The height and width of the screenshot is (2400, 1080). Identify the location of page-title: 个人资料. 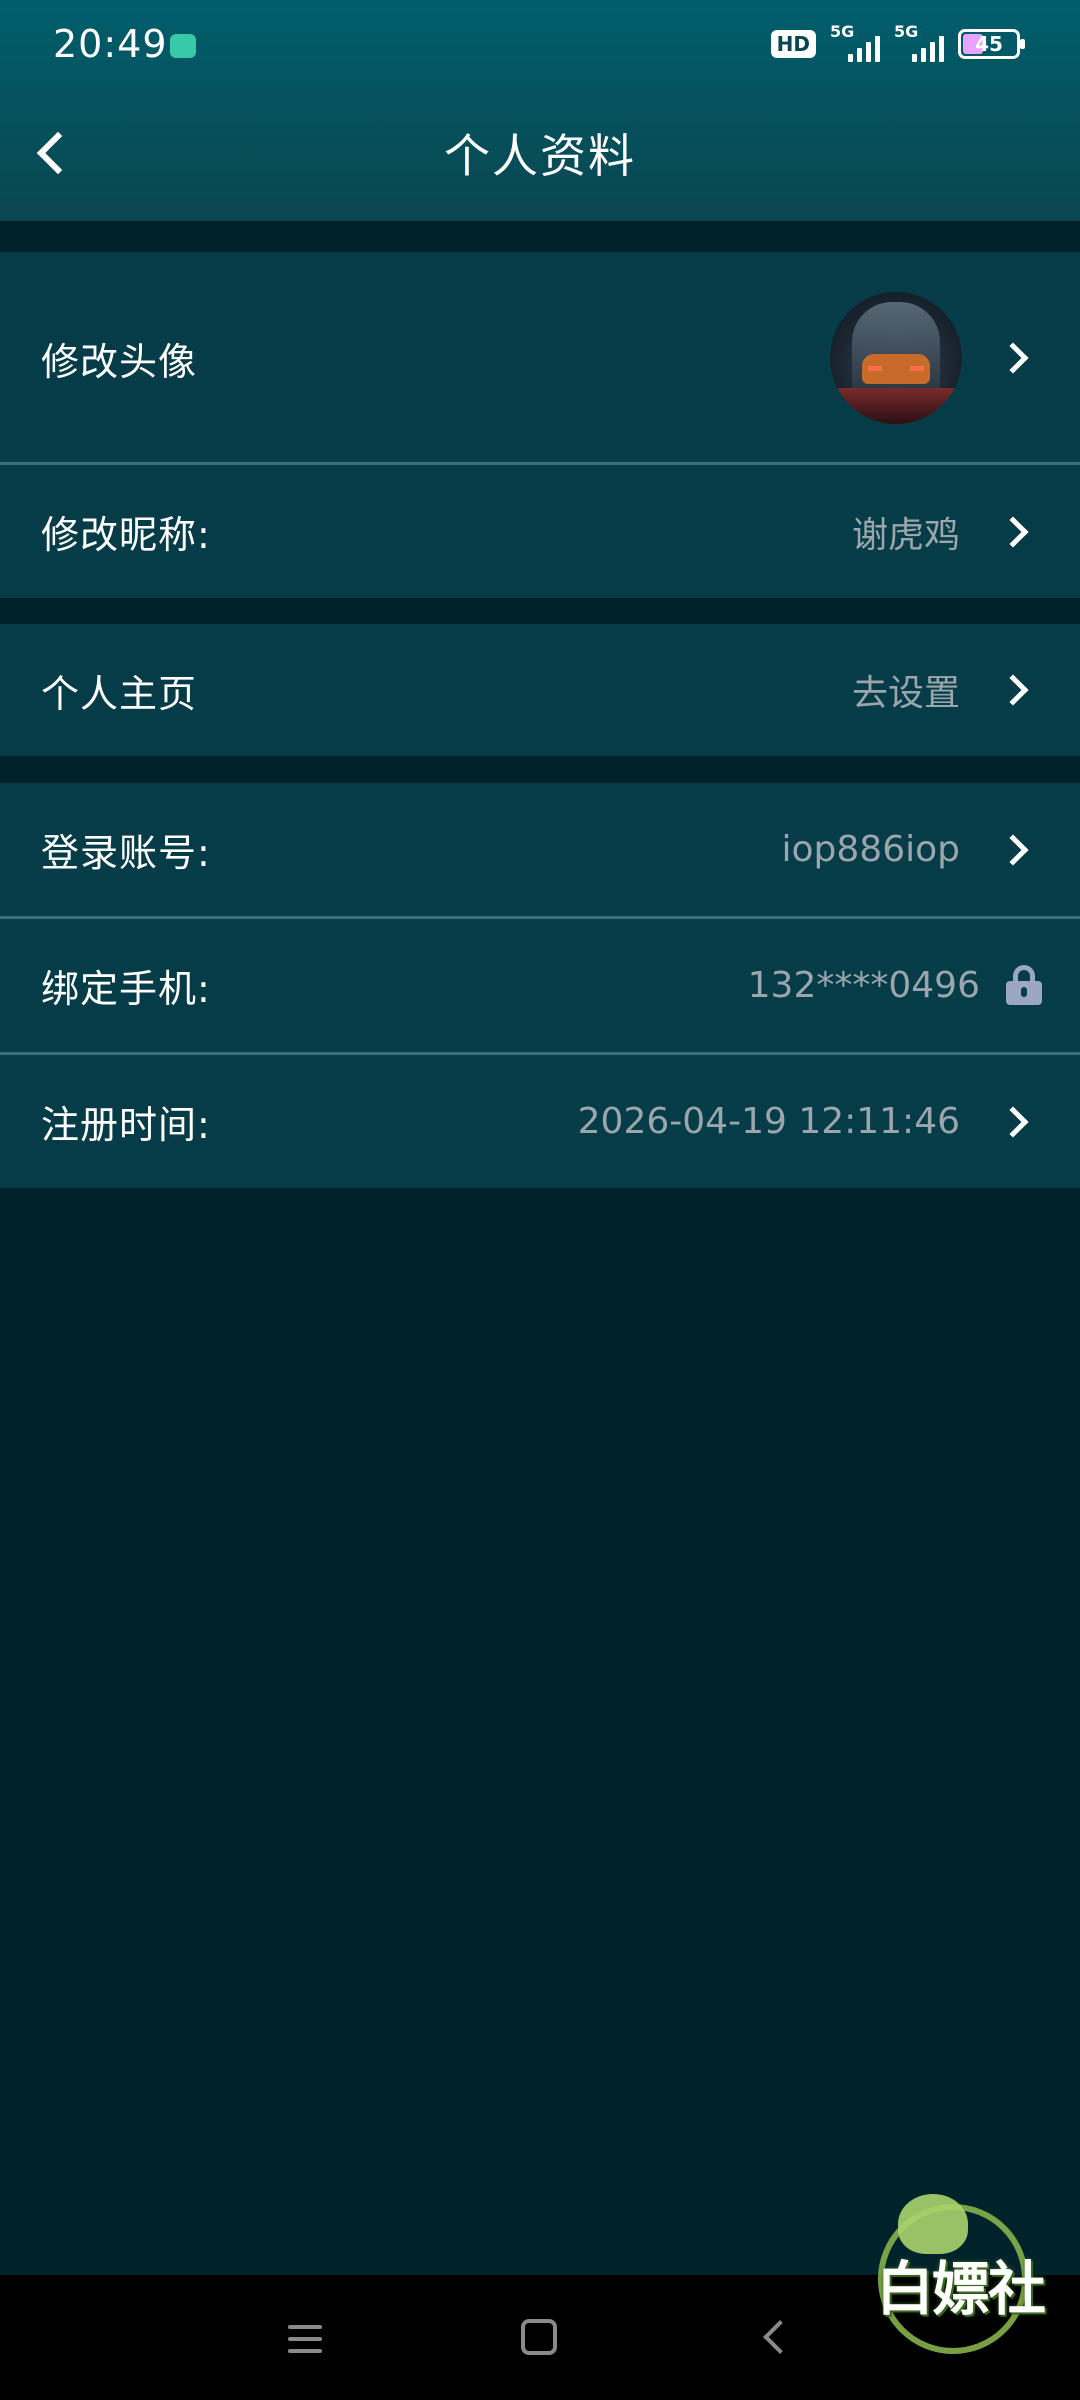
(540, 156).